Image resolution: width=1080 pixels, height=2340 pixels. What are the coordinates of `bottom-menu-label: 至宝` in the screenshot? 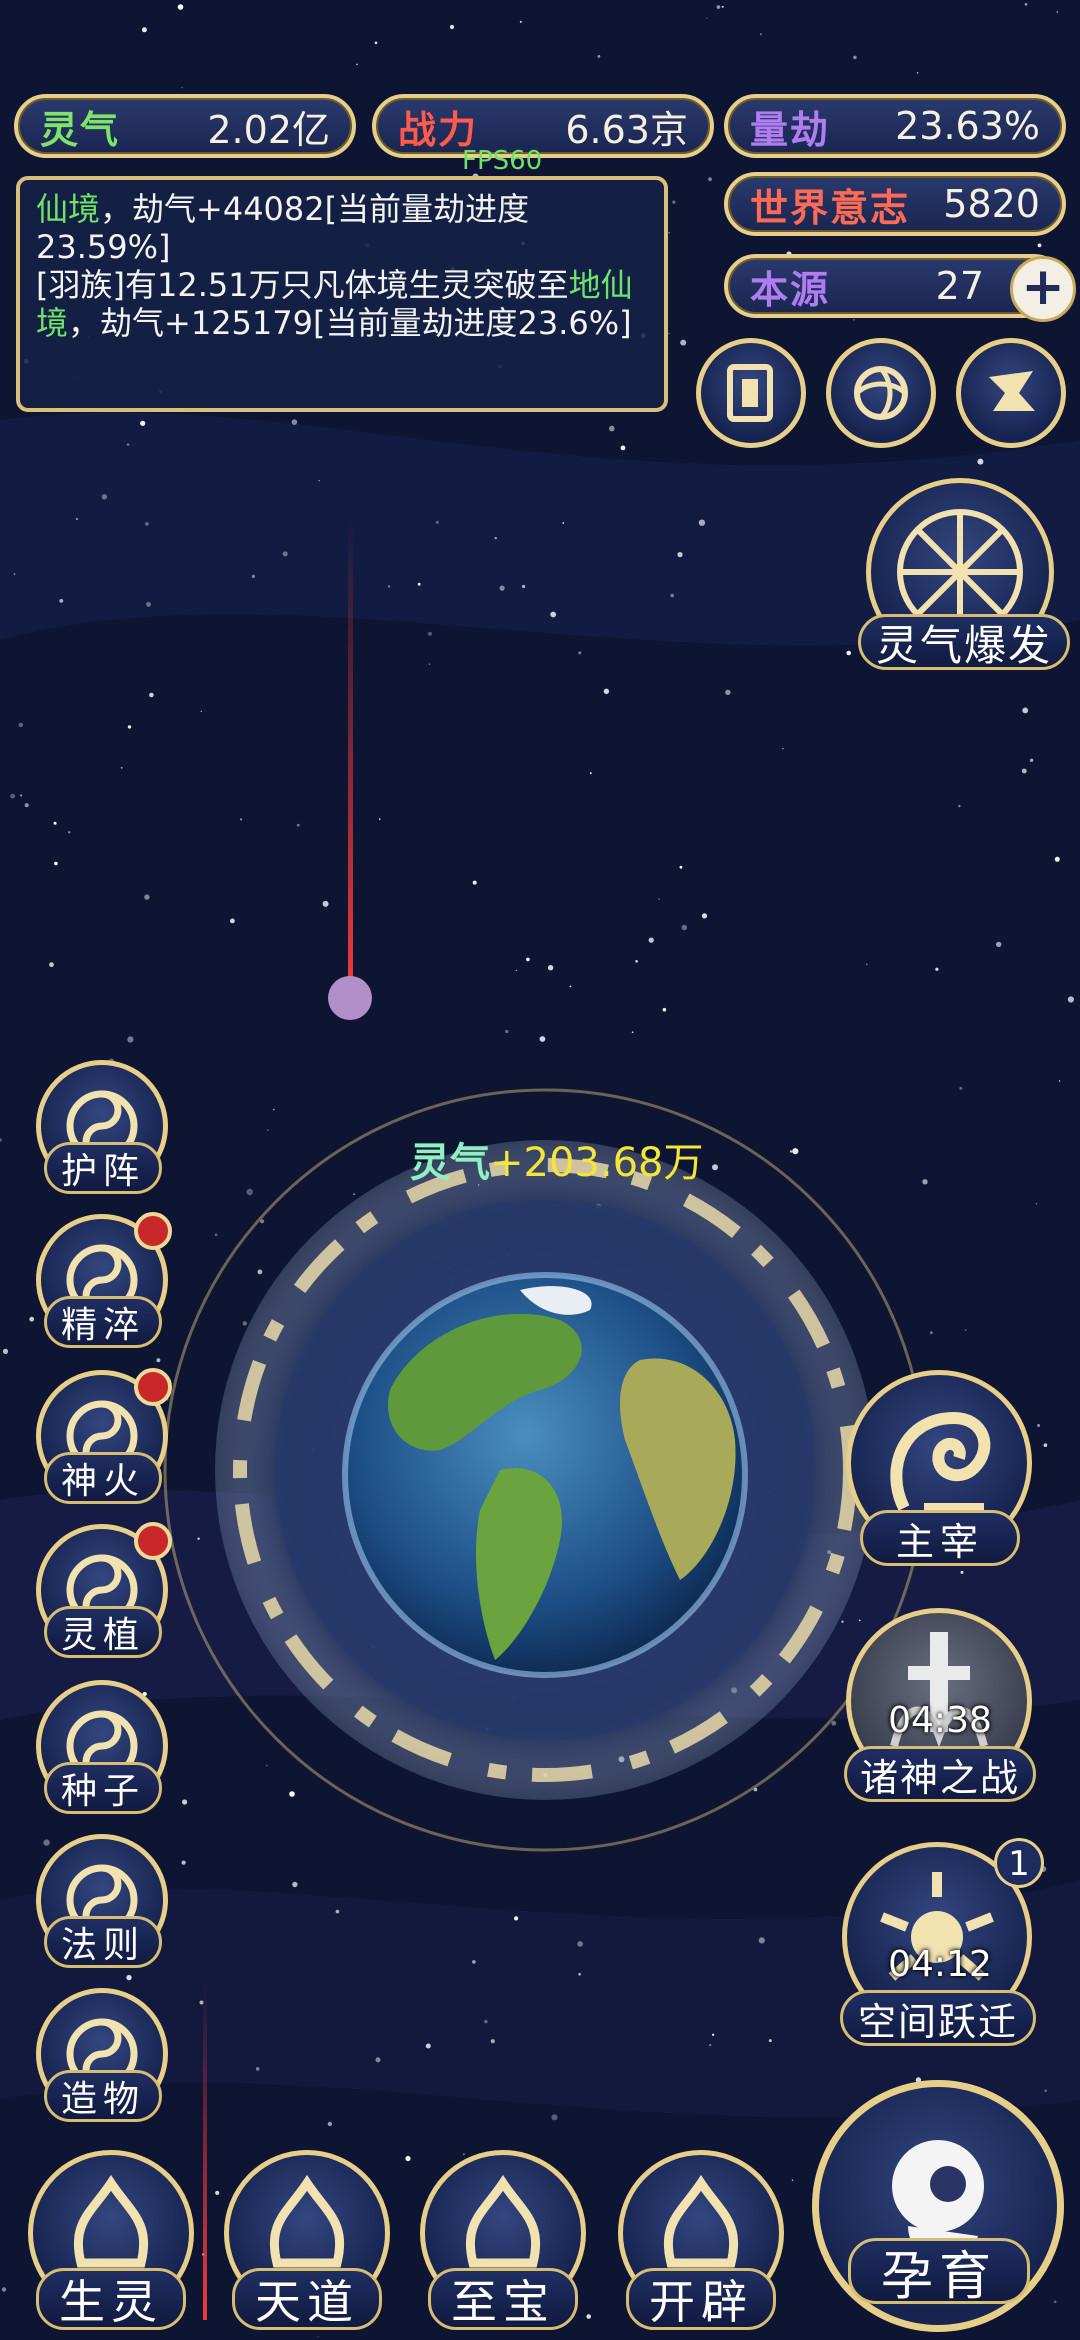 It's located at (503, 2299).